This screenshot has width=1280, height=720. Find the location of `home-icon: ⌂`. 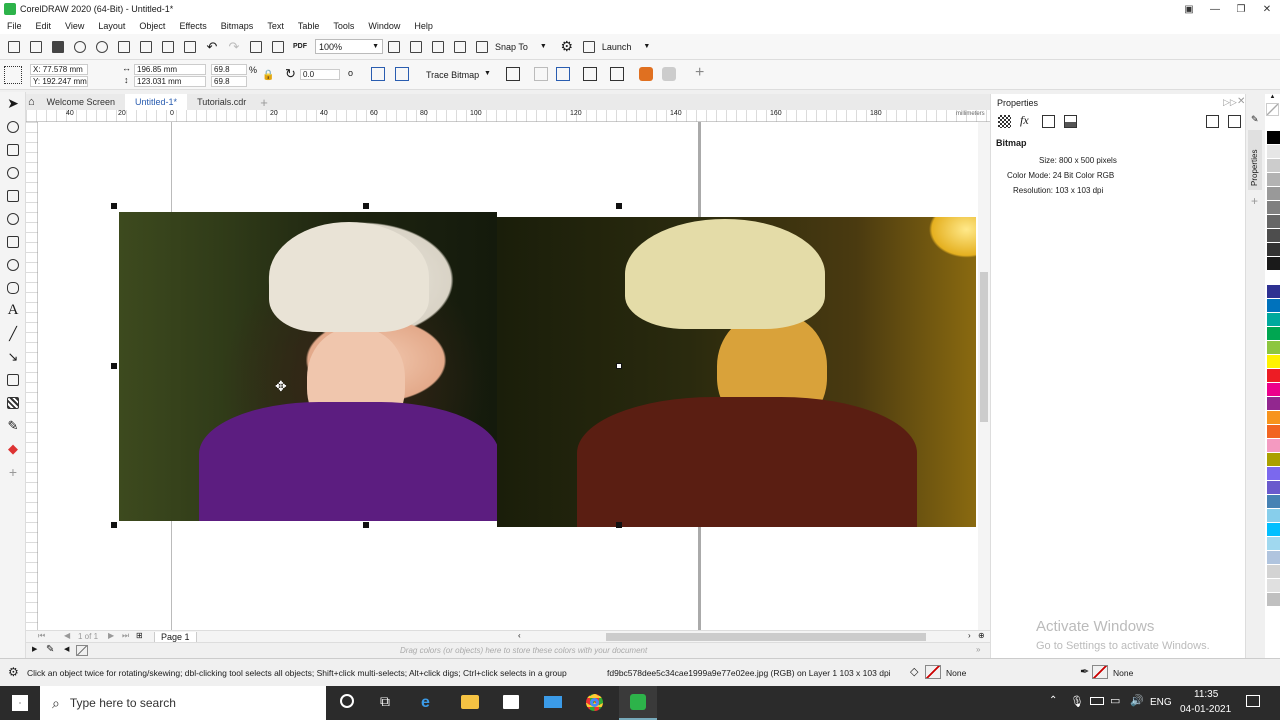

home-icon: ⌂ is located at coordinates (31, 102).